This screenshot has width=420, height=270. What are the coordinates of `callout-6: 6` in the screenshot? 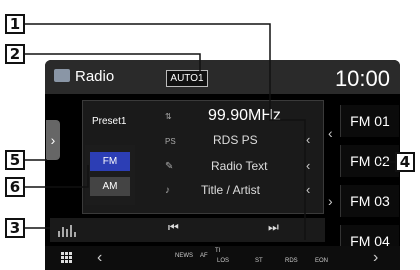 It's located at (15, 187).